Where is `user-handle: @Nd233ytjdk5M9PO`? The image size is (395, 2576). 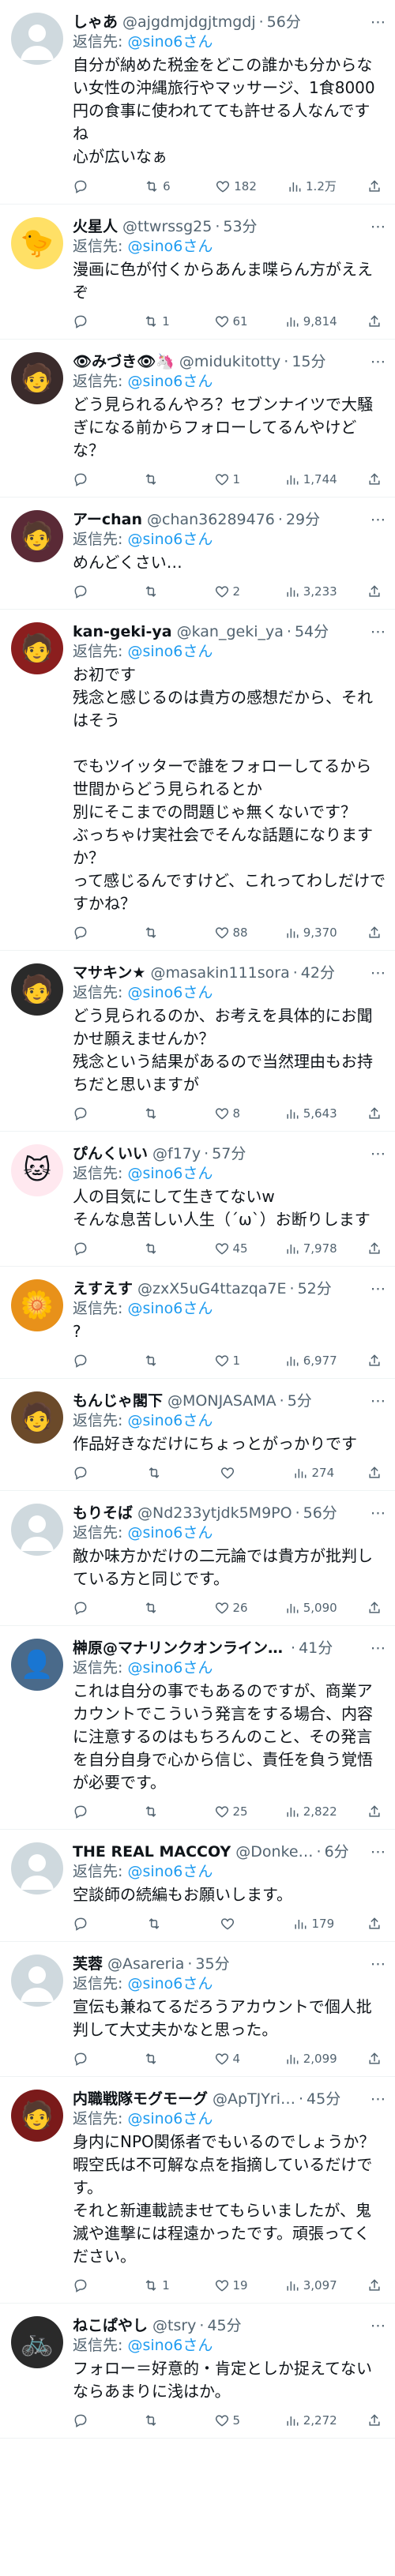
user-handle: @Nd233ytjdk5M9PO is located at coordinates (215, 1513).